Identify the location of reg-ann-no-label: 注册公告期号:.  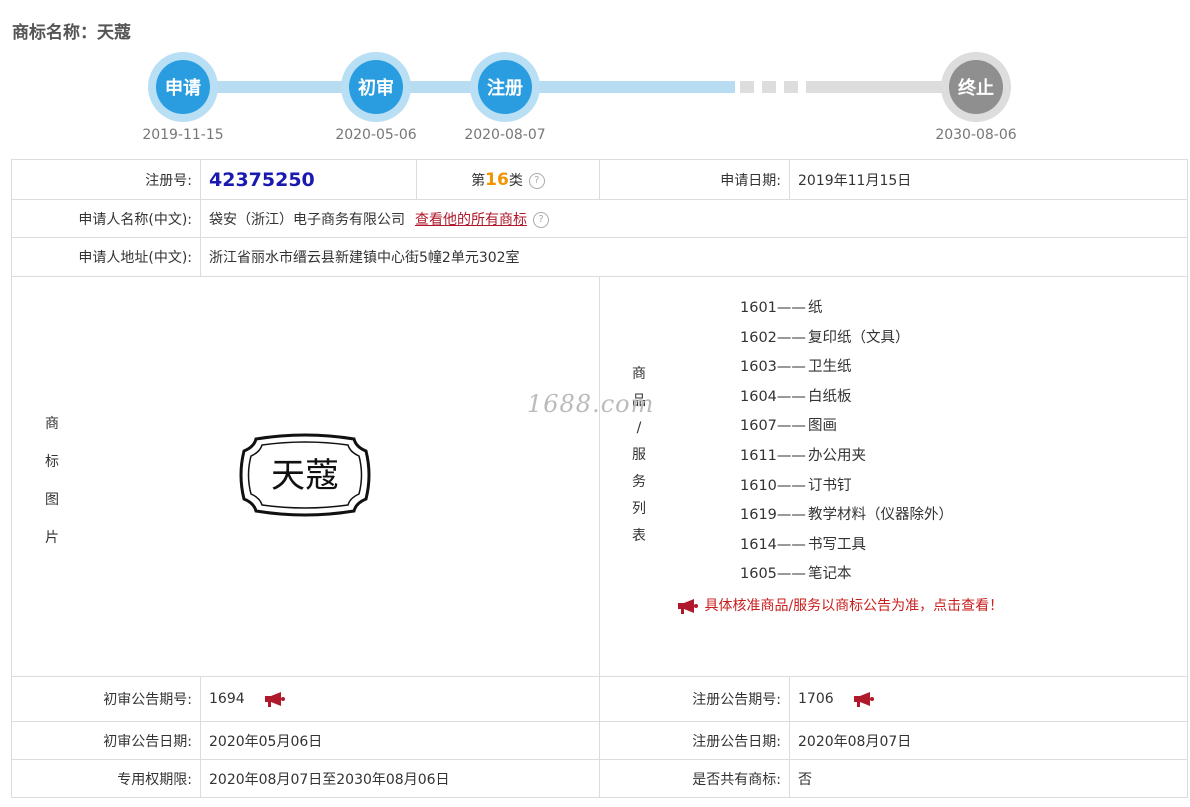
(694, 699).